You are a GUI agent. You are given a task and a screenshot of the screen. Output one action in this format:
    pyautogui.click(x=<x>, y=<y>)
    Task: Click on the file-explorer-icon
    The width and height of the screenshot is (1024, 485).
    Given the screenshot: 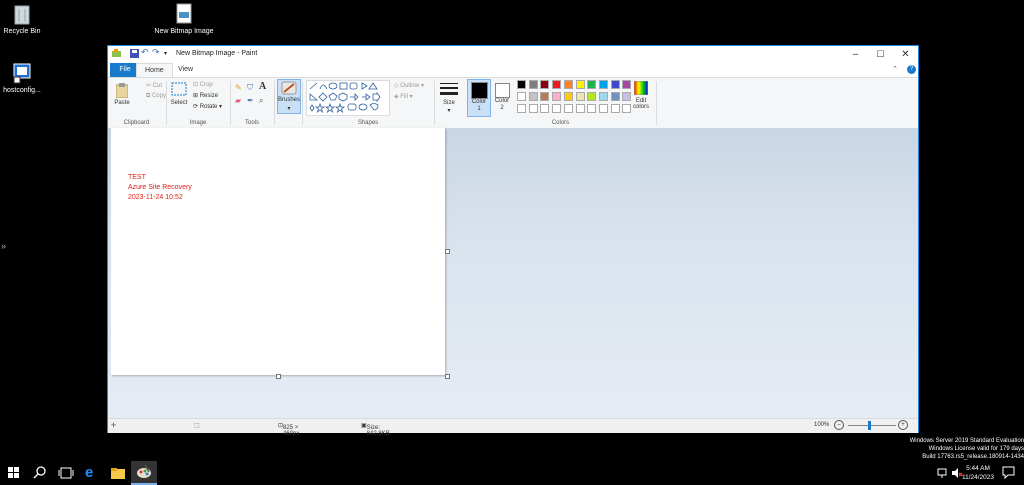 What is the action you would take?
    pyautogui.click(x=118, y=473)
    